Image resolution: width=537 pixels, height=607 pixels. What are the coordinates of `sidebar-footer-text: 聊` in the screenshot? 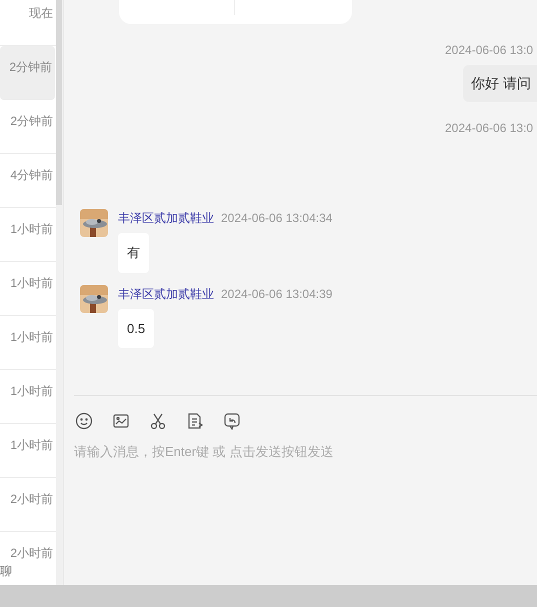 It's located at (6, 571).